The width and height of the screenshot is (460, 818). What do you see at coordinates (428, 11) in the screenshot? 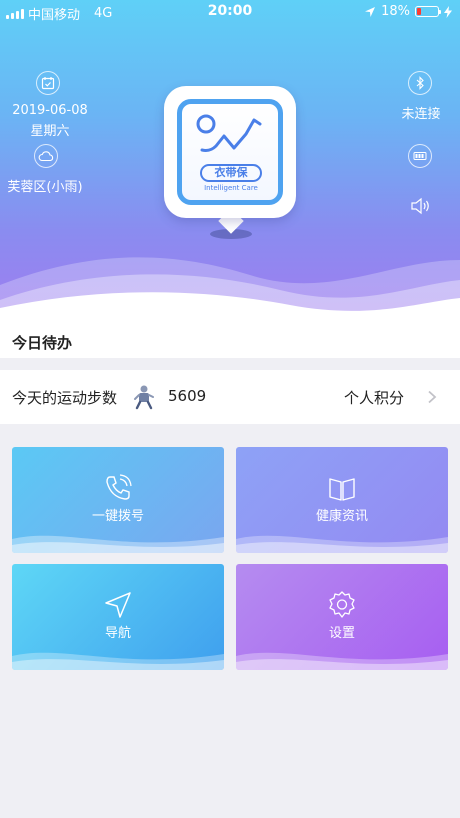
I see `battery-icon` at bounding box center [428, 11].